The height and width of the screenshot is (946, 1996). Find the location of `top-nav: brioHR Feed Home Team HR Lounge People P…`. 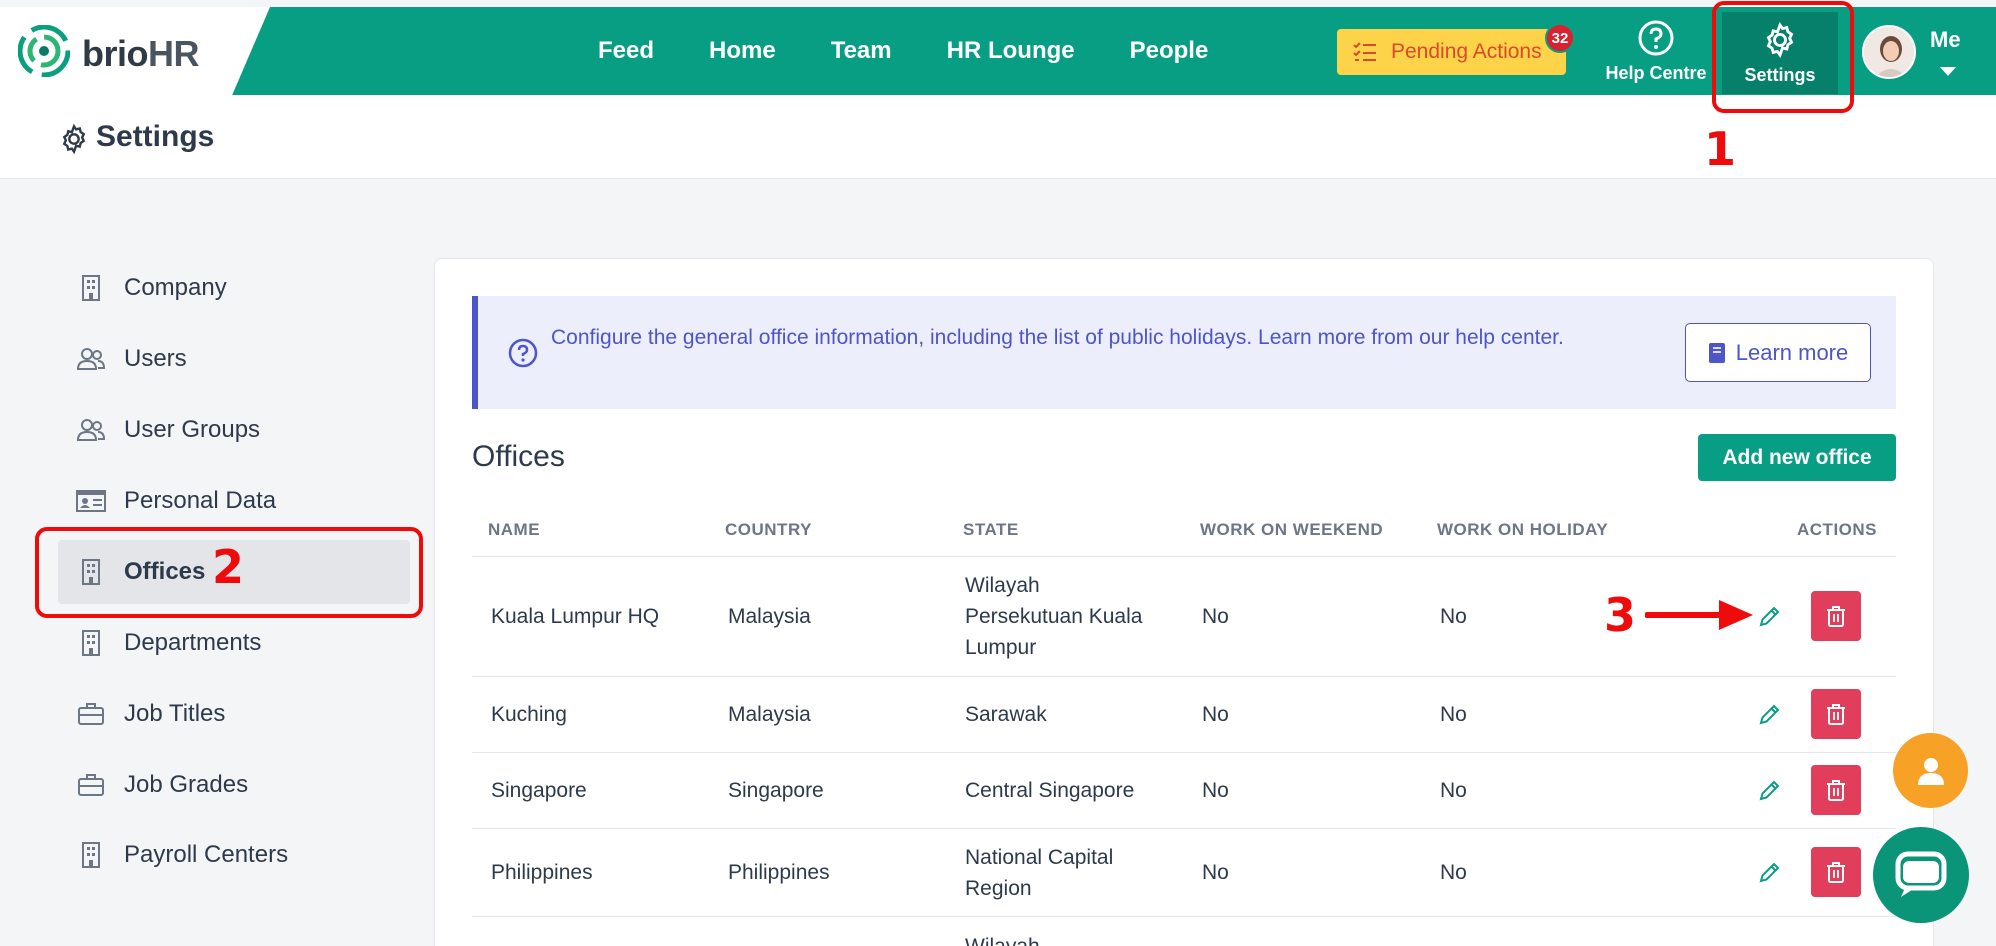

top-nav: brioHR Feed Home Team HR Lounge People P… is located at coordinates (998, 51).